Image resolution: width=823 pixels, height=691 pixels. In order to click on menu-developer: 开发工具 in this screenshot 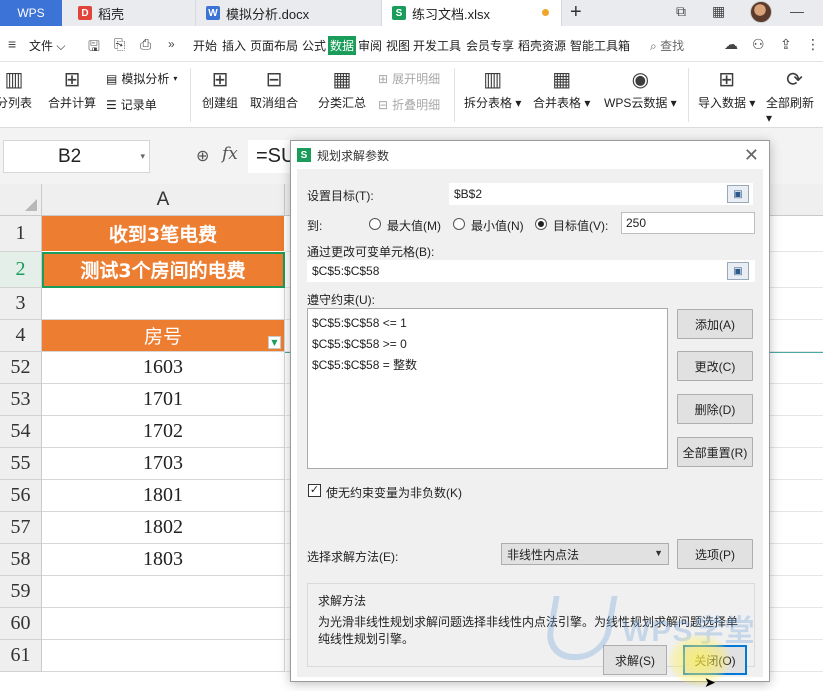, I will do `click(437, 45)`.